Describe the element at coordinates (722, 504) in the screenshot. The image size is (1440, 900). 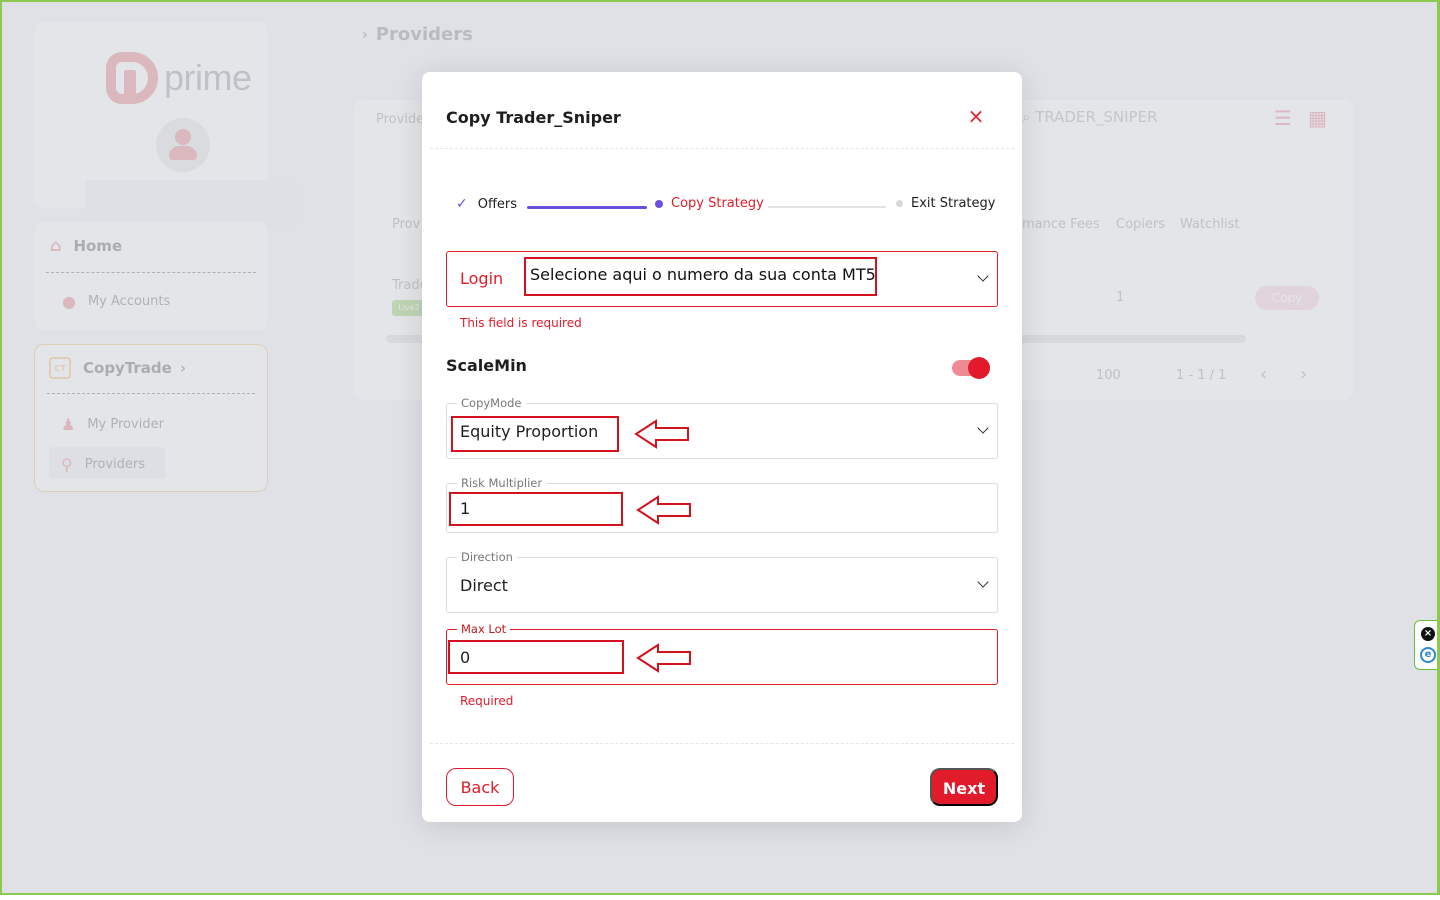
I see `risk-multiplier-input: Risk Multiplier 1` at that location.